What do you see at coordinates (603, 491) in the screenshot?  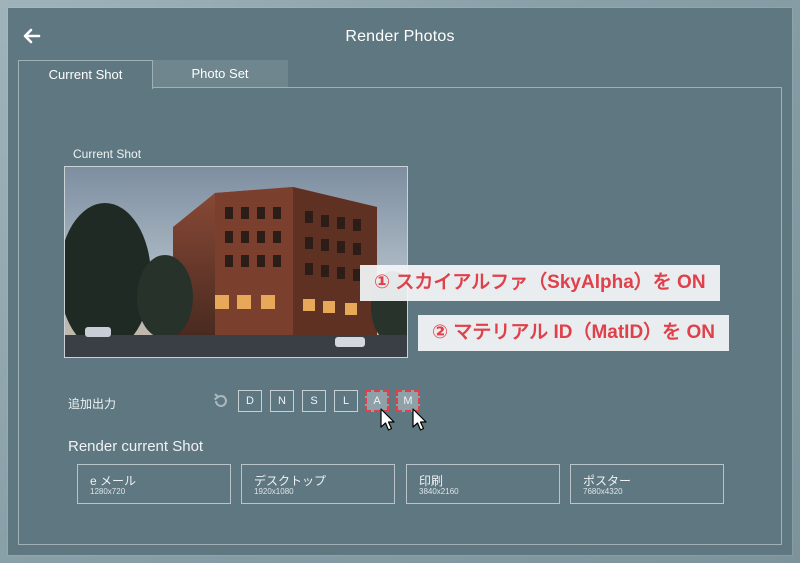 I see `preset-resolution: 7680x4320` at bounding box center [603, 491].